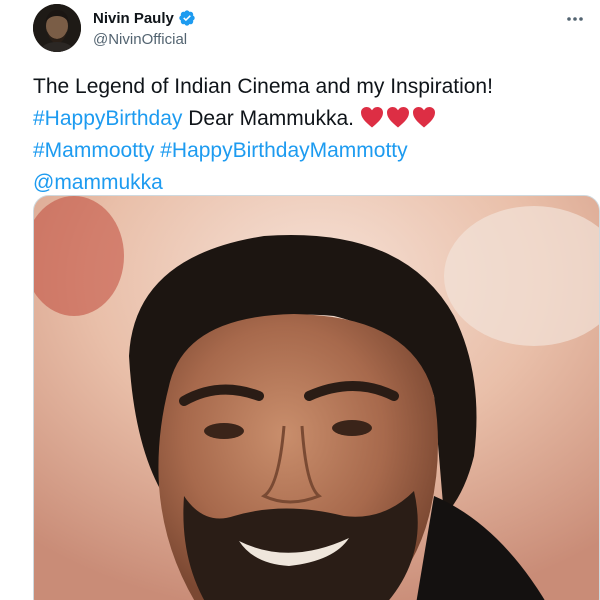 This screenshot has height=600, width=600. I want to click on more-options-icon, so click(575, 19).